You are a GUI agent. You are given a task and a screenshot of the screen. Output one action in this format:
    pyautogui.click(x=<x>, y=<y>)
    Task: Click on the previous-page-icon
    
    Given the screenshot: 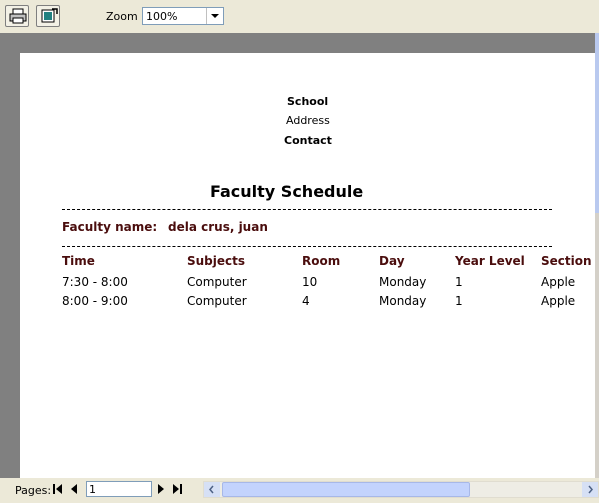 What is the action you would take?
    pyautogui.click(x=74, y=489)
    